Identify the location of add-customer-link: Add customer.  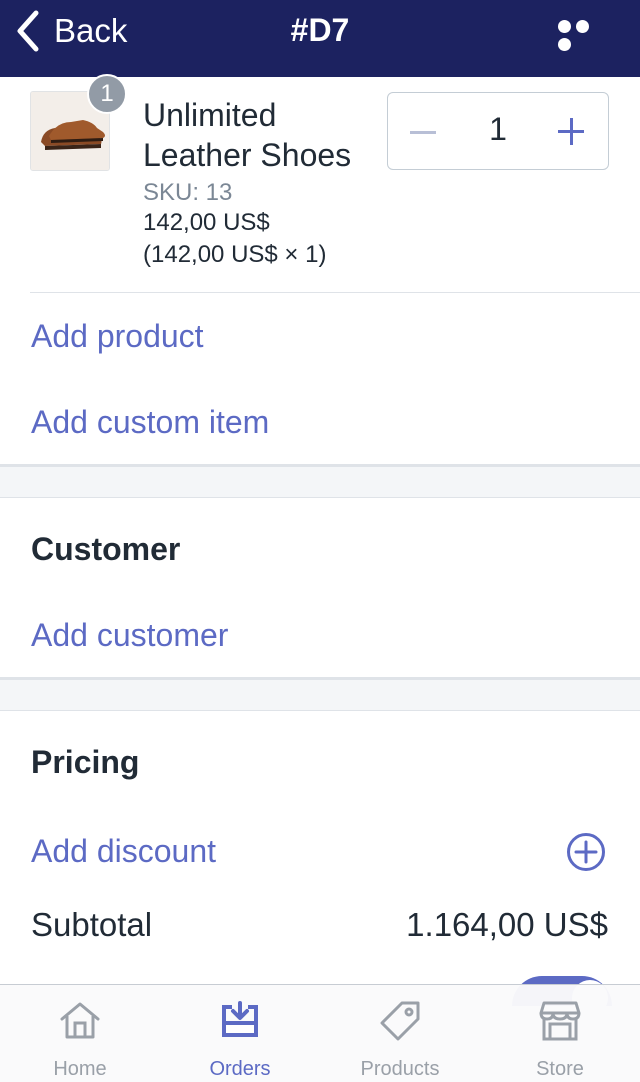
(129, 635).